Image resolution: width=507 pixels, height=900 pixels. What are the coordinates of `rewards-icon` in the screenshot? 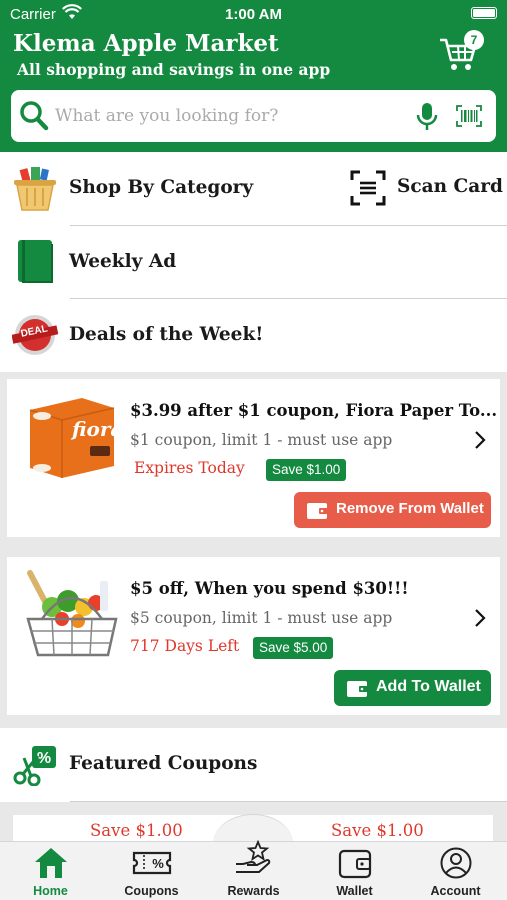 It's located at (253, 859).